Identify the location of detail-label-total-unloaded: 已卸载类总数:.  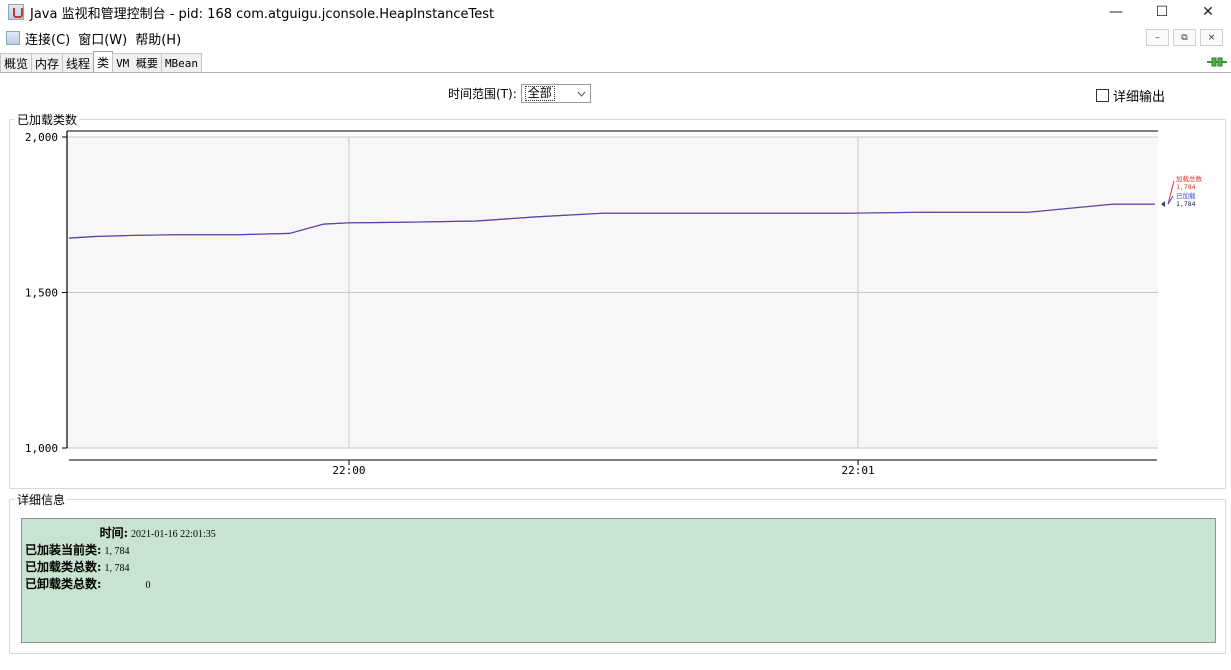
(63, 584).